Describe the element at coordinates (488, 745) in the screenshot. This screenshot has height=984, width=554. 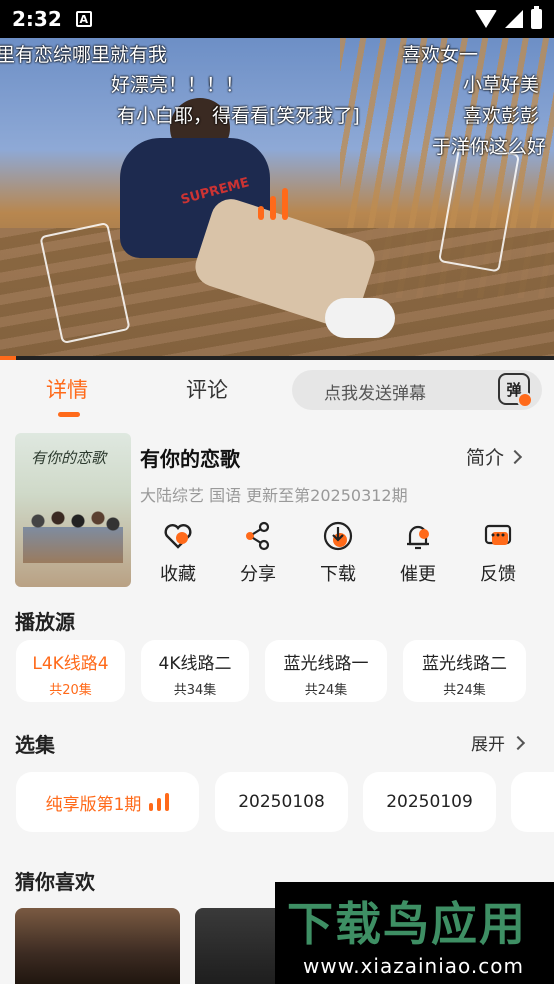
I see `expand-label: 展开` at that location.